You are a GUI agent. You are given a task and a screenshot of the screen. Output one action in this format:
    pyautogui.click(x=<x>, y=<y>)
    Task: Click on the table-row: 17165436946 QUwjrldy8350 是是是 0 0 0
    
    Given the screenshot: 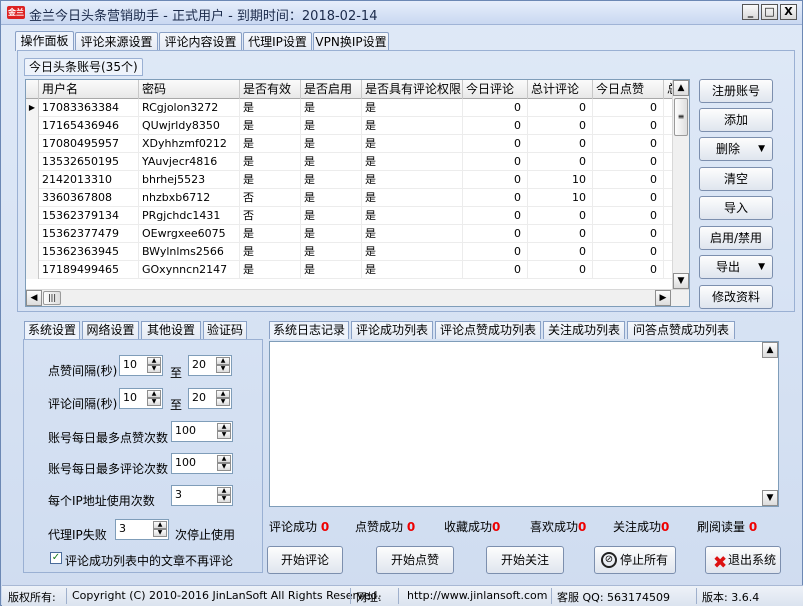 What is the action you would take?
    pyautogui.click(x=356, y=126)
    